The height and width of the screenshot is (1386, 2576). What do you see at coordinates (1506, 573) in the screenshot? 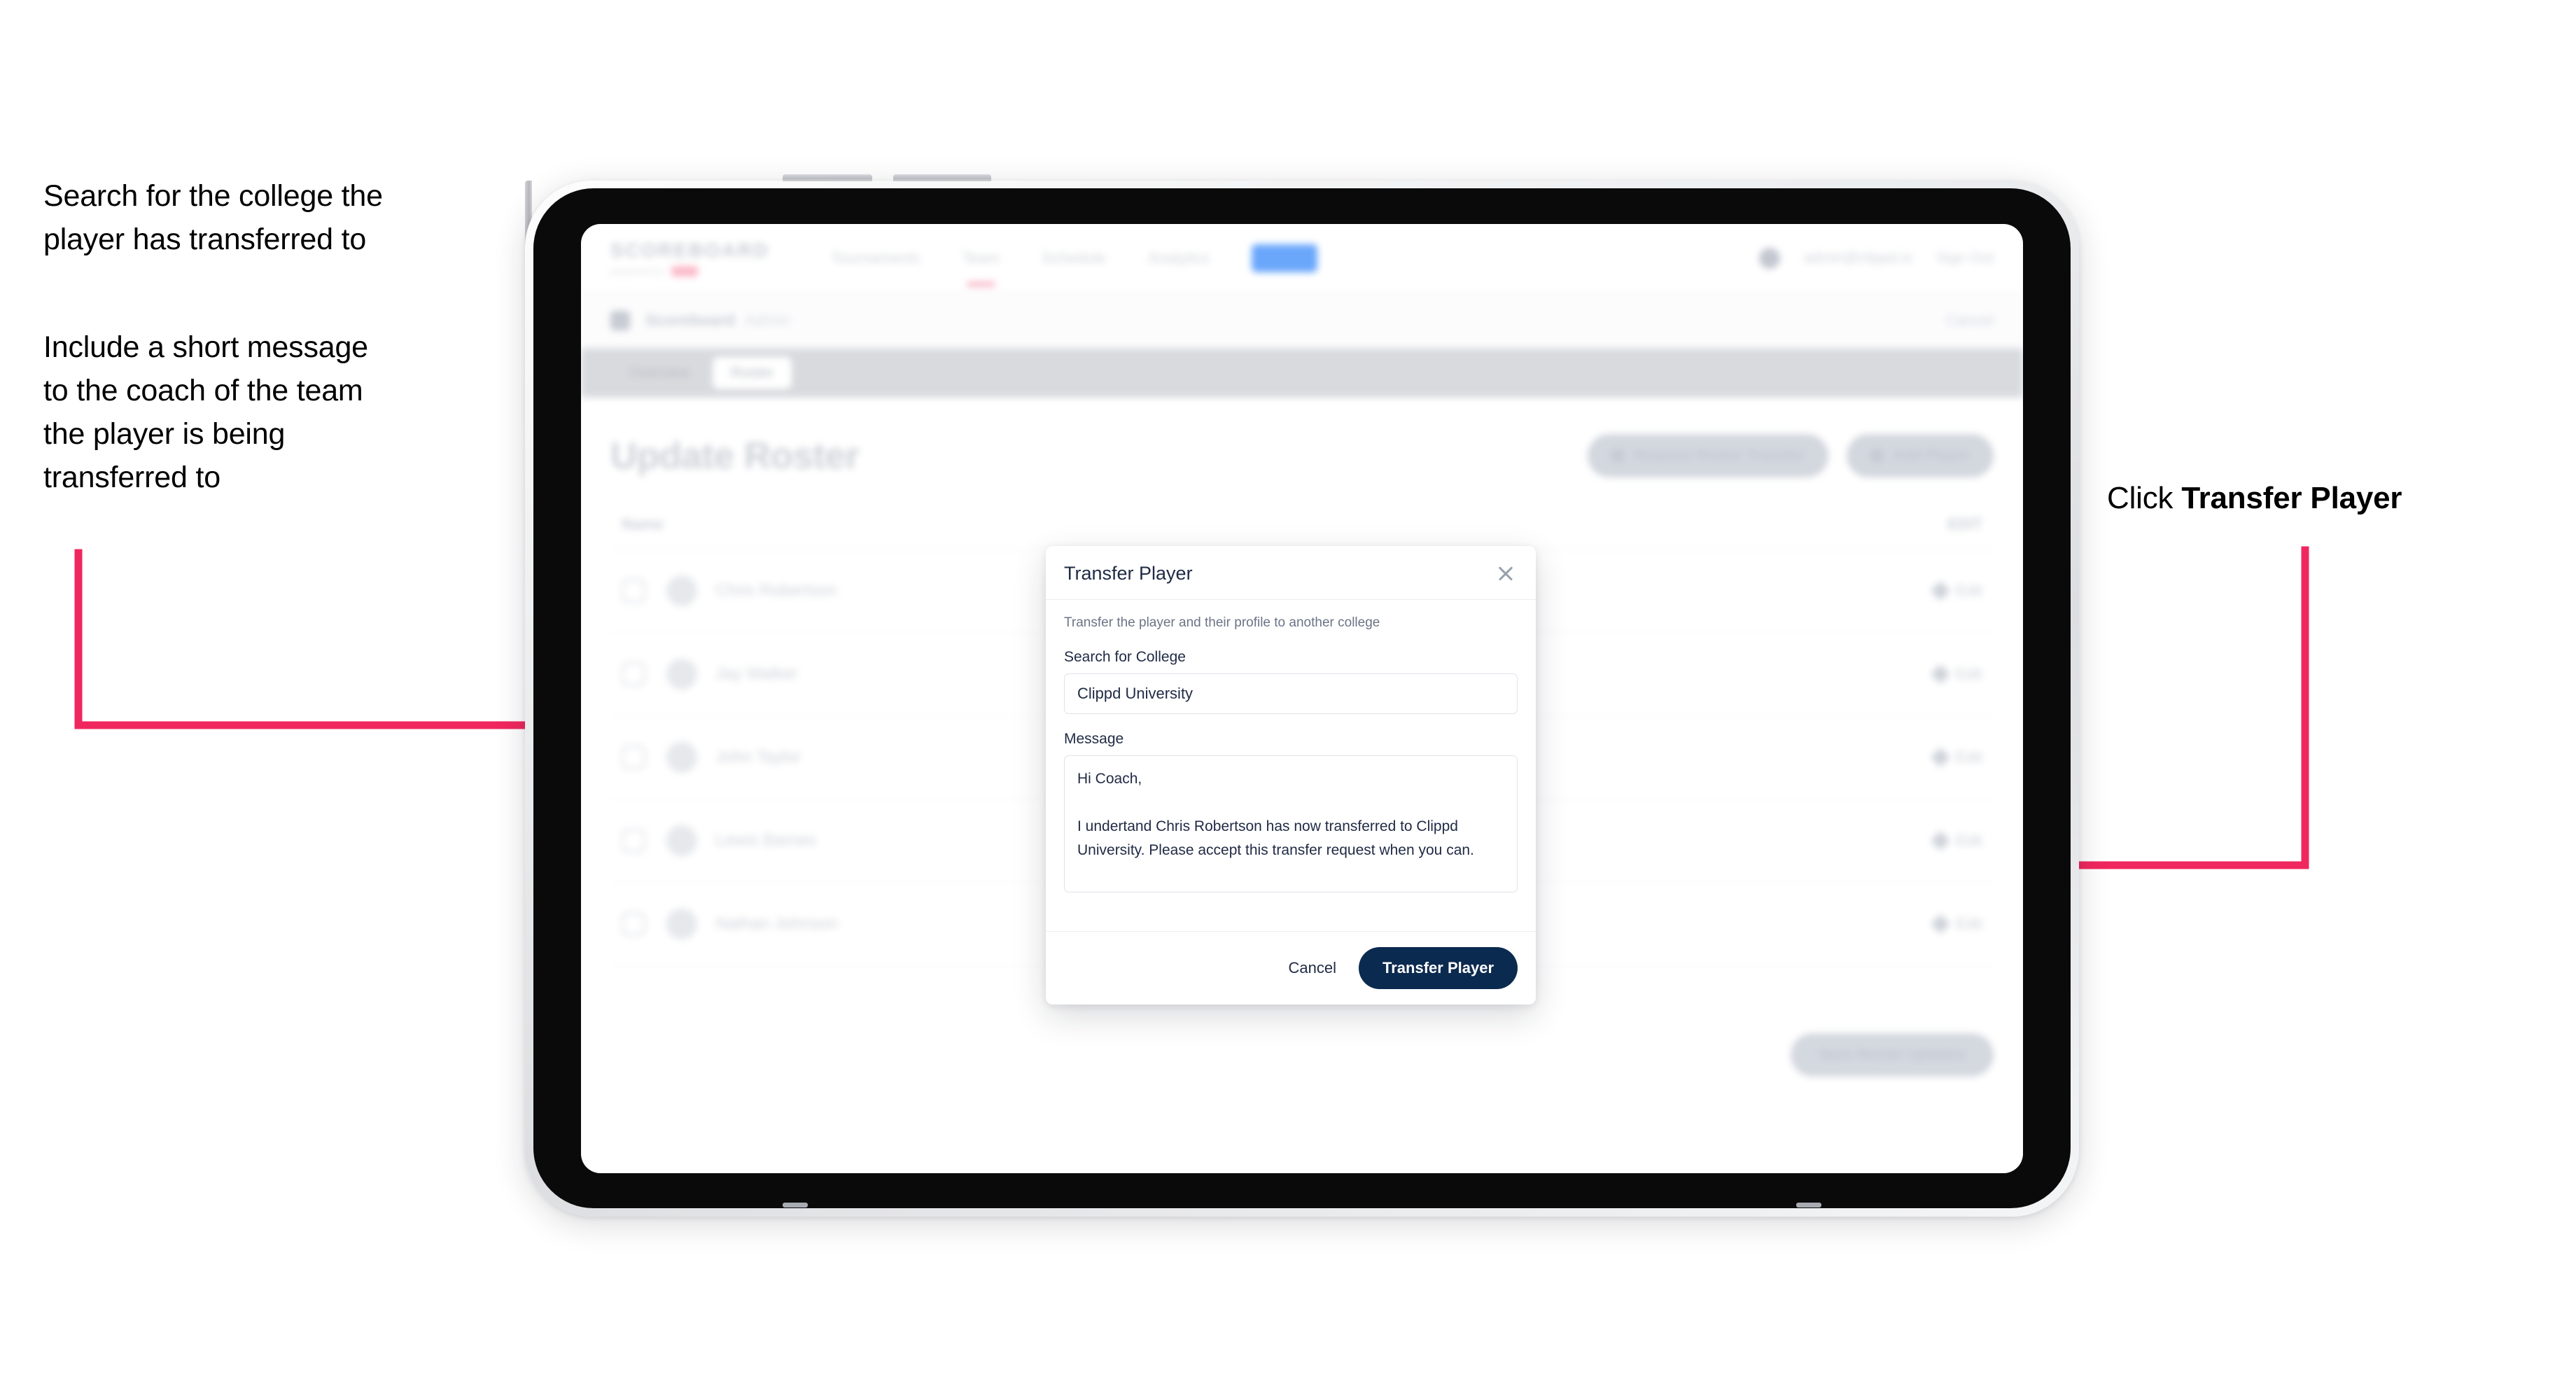
I see `close-icon` at bounding box center [1506, 573].